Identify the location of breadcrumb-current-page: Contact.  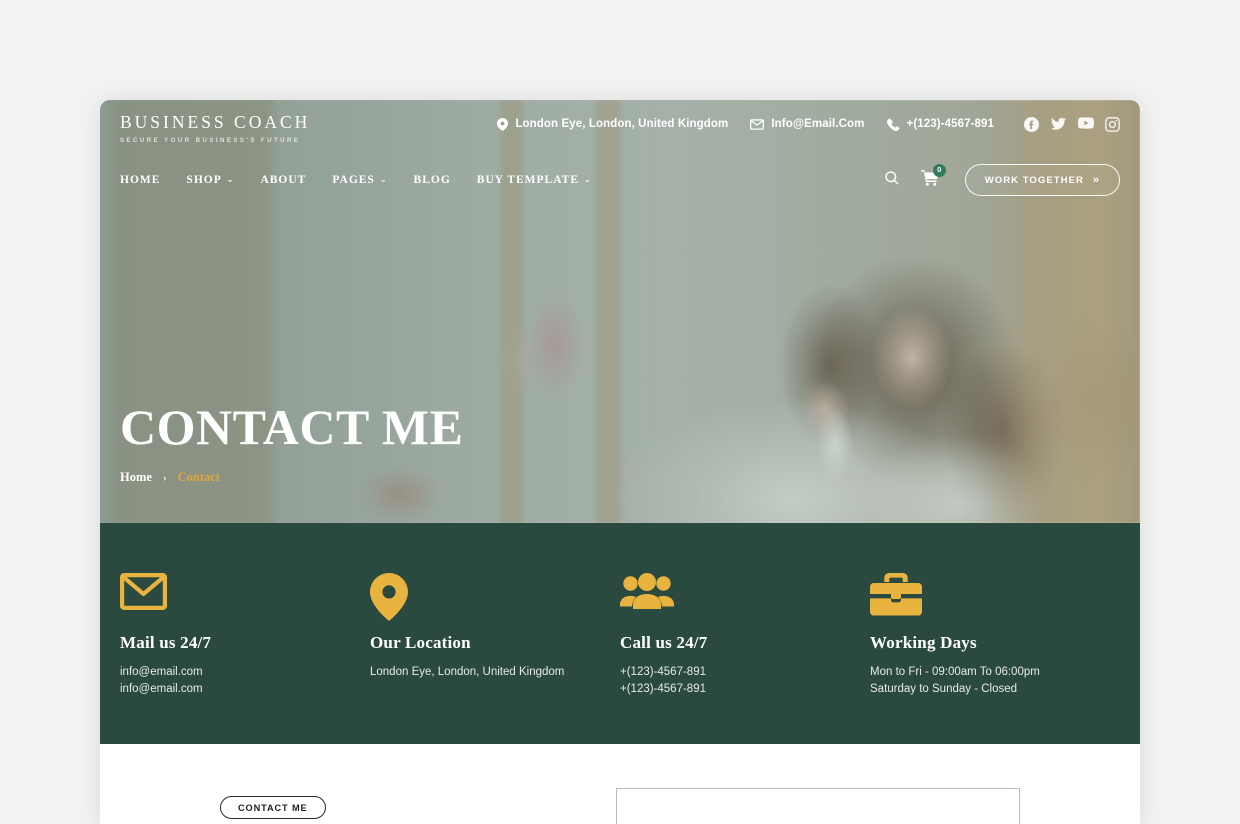
(198, 477).